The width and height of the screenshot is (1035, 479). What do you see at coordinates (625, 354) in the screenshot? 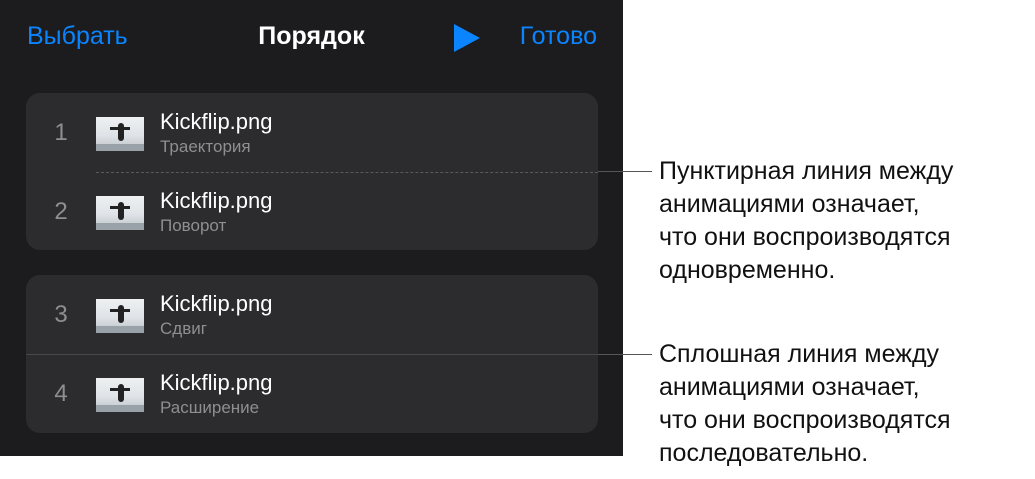
I see `callout-line-solid` at bounding box center [625, 354].